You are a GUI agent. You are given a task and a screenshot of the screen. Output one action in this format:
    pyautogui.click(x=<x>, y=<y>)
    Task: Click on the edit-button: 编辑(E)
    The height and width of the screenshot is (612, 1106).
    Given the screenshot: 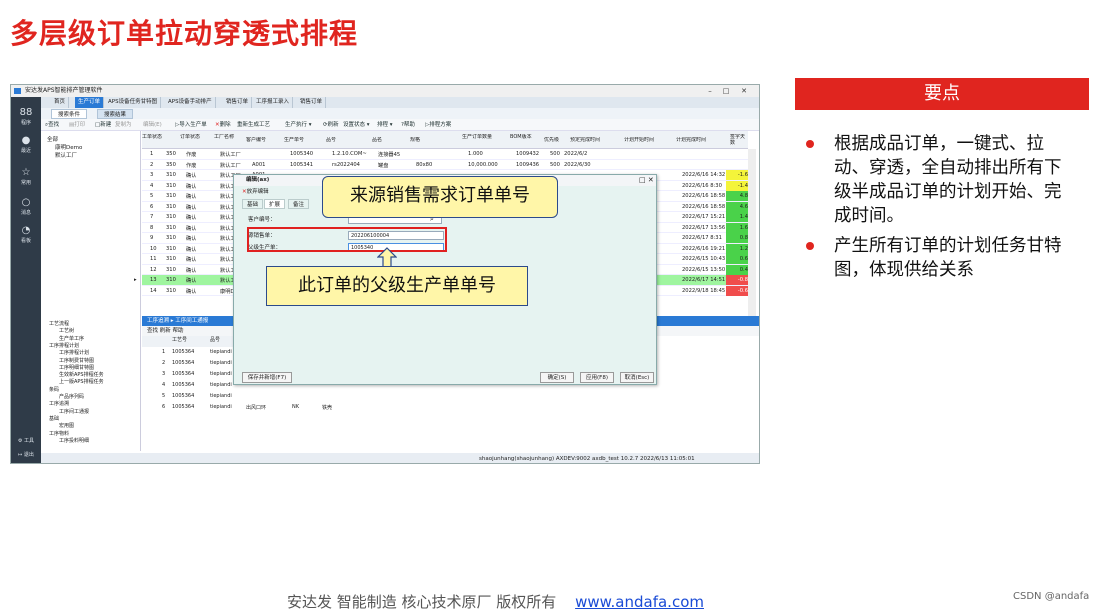 What is the action you would take?
    pyautogui.click(x=152, y=125)
    